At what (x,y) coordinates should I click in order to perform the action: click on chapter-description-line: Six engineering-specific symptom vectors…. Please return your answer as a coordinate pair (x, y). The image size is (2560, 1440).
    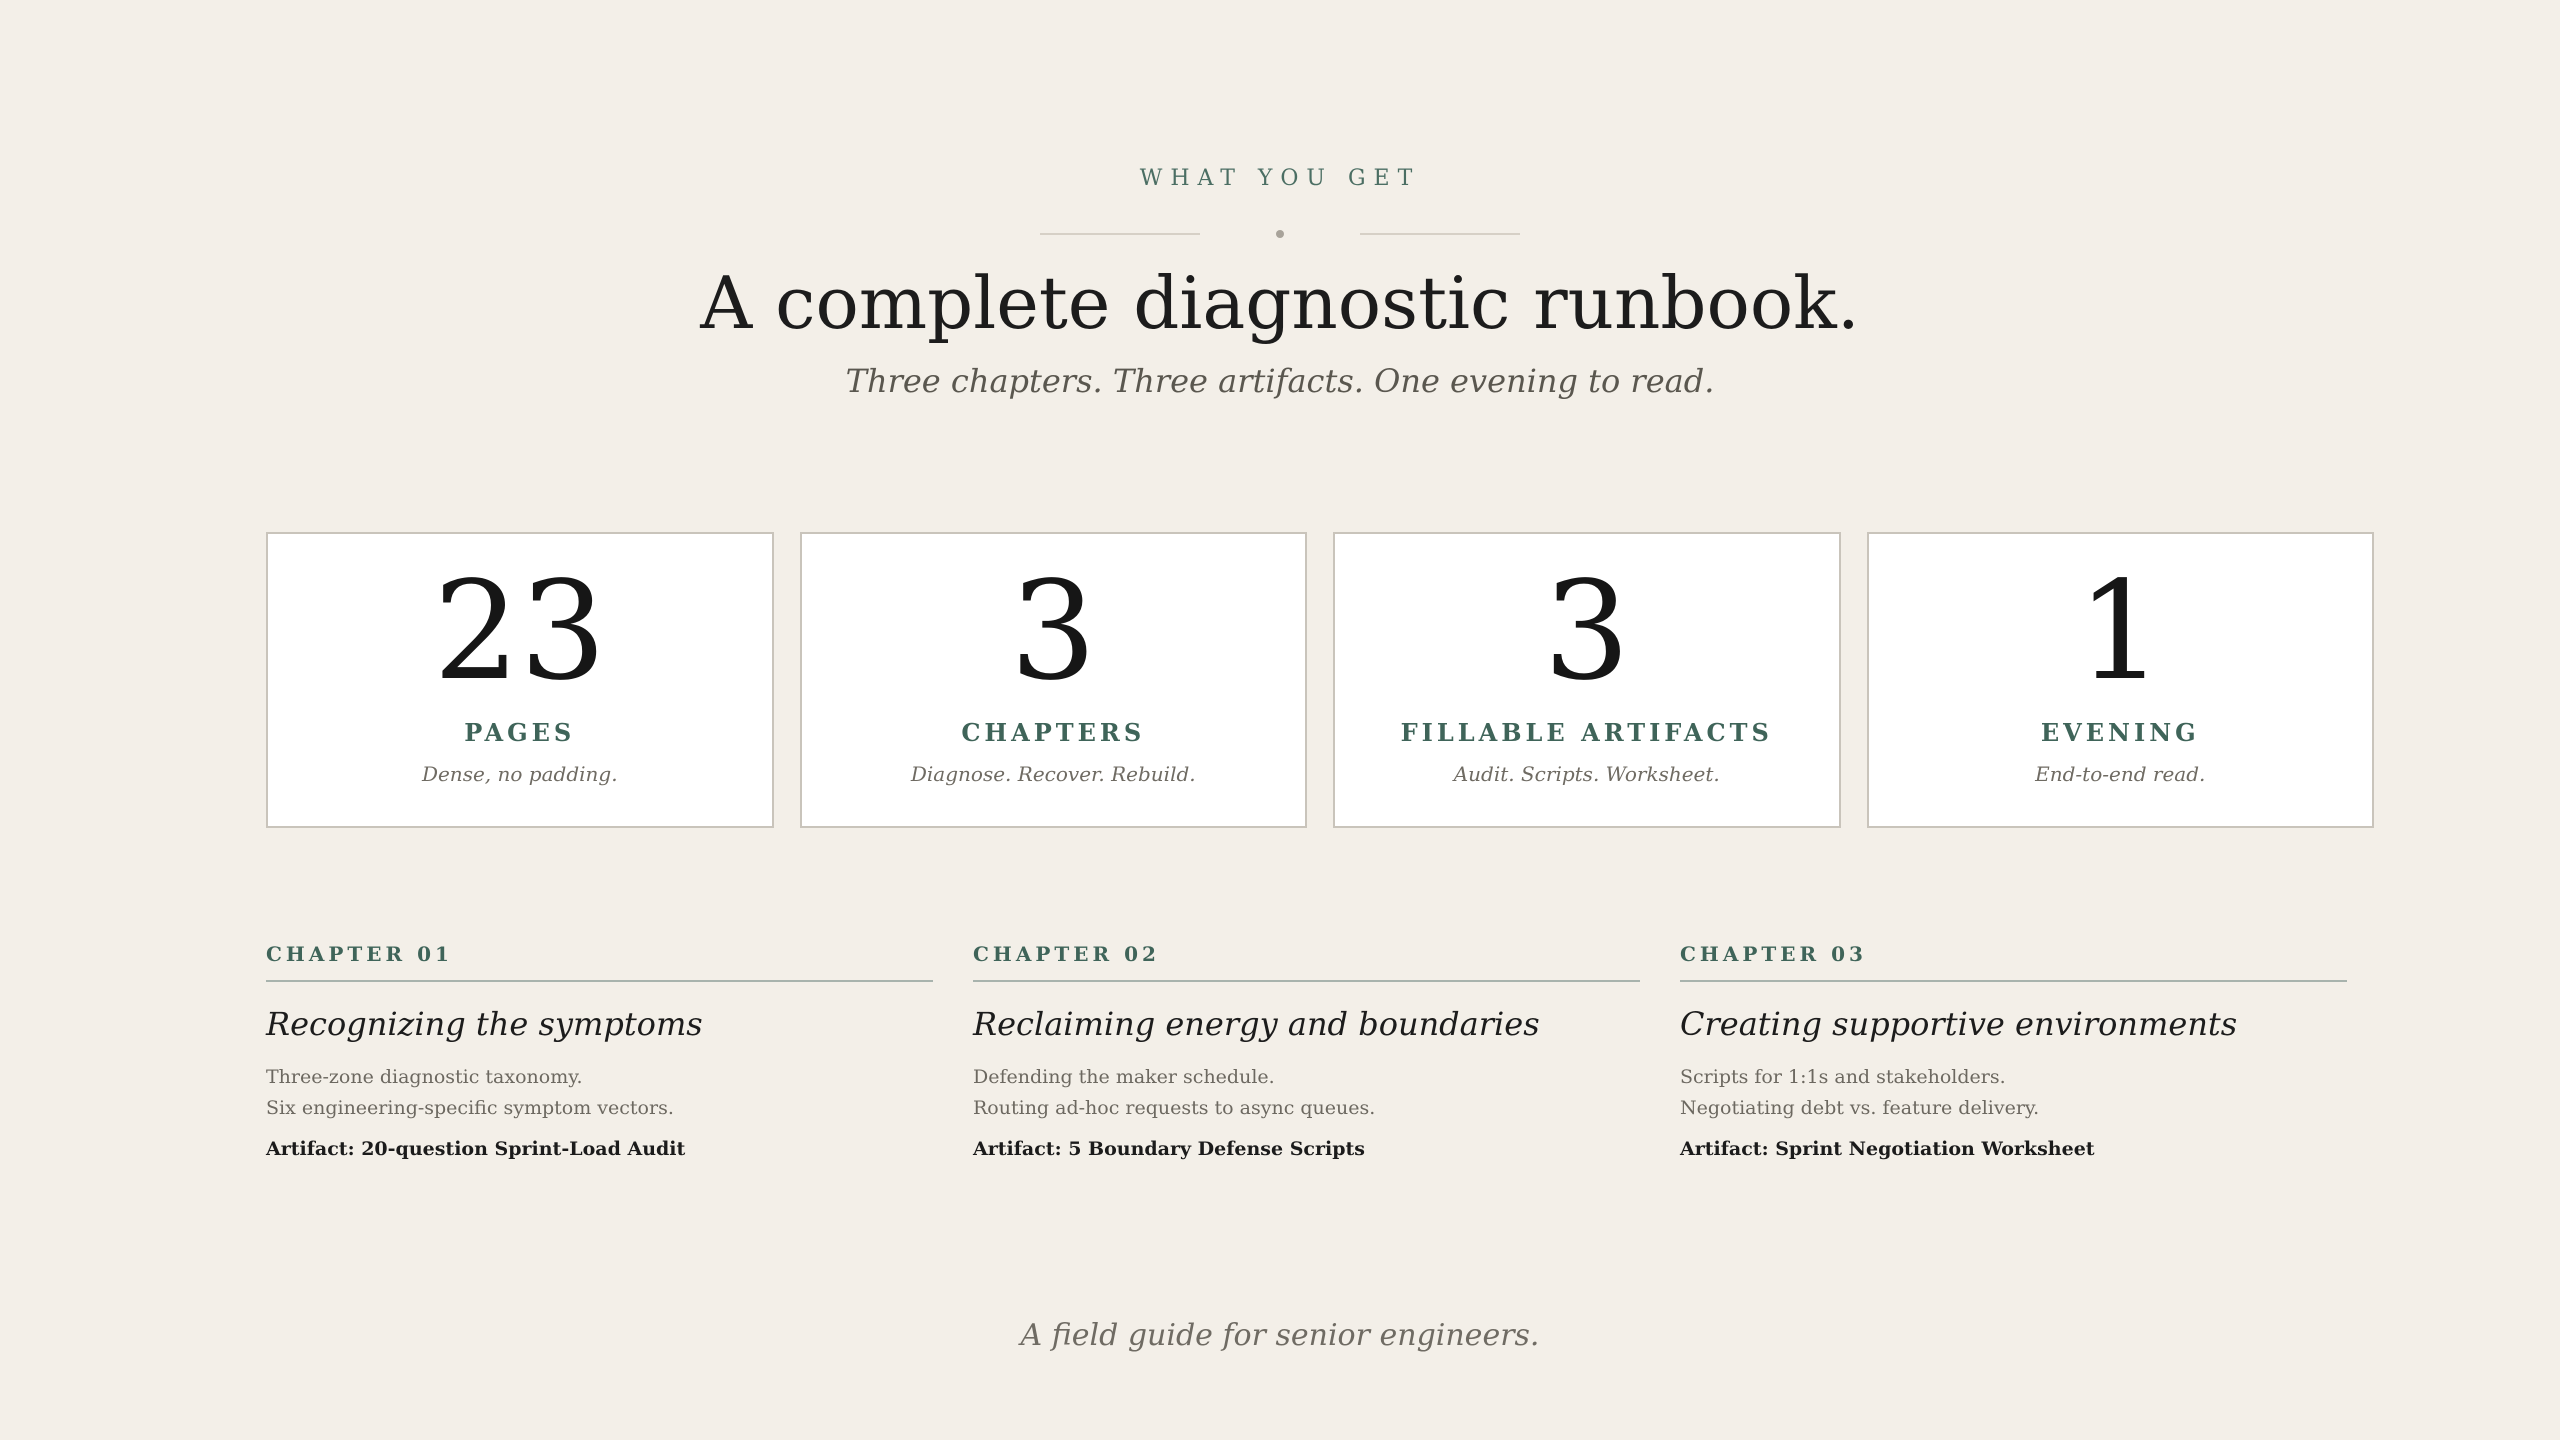
    Looking at the image, I should click on (470, 1108).